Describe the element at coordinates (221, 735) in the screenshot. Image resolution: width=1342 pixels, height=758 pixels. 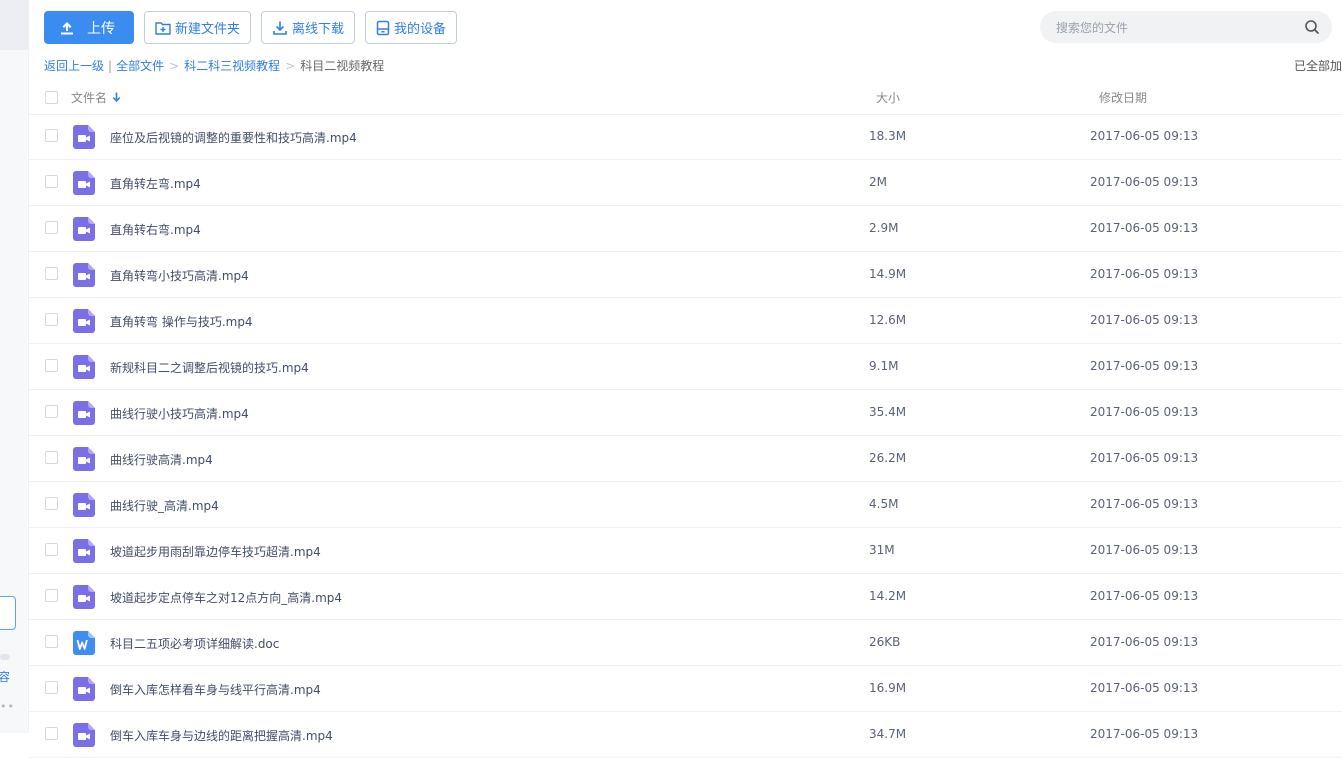
I see `file-name: 倒车入库车身与边线的距离把握高清.mp4` at that location.